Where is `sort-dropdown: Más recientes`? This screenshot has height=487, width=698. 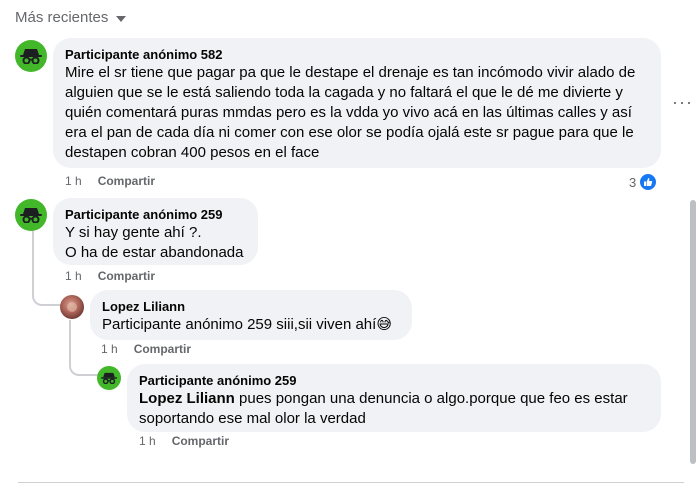 sort-dropdown: Más recientes is located at coordinates (71, 17).